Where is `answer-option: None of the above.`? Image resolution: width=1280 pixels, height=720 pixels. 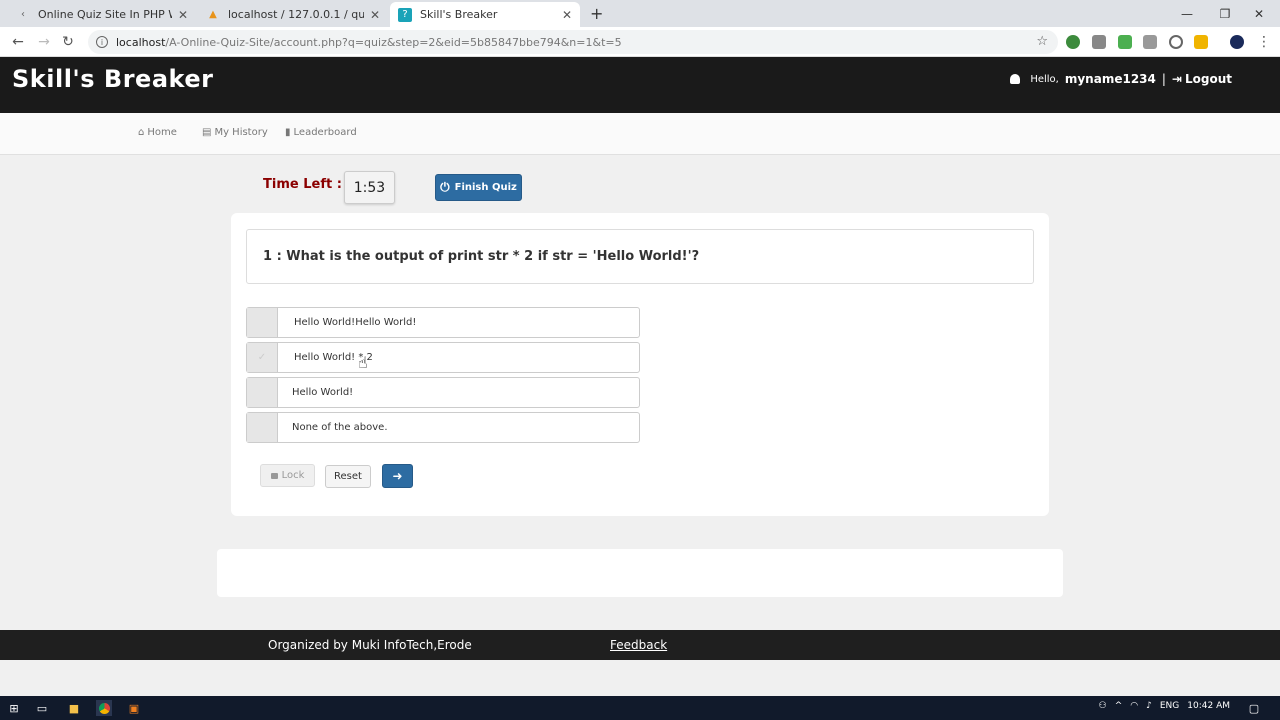
answer-option: None of the above. is located at coordinates (443, 427).